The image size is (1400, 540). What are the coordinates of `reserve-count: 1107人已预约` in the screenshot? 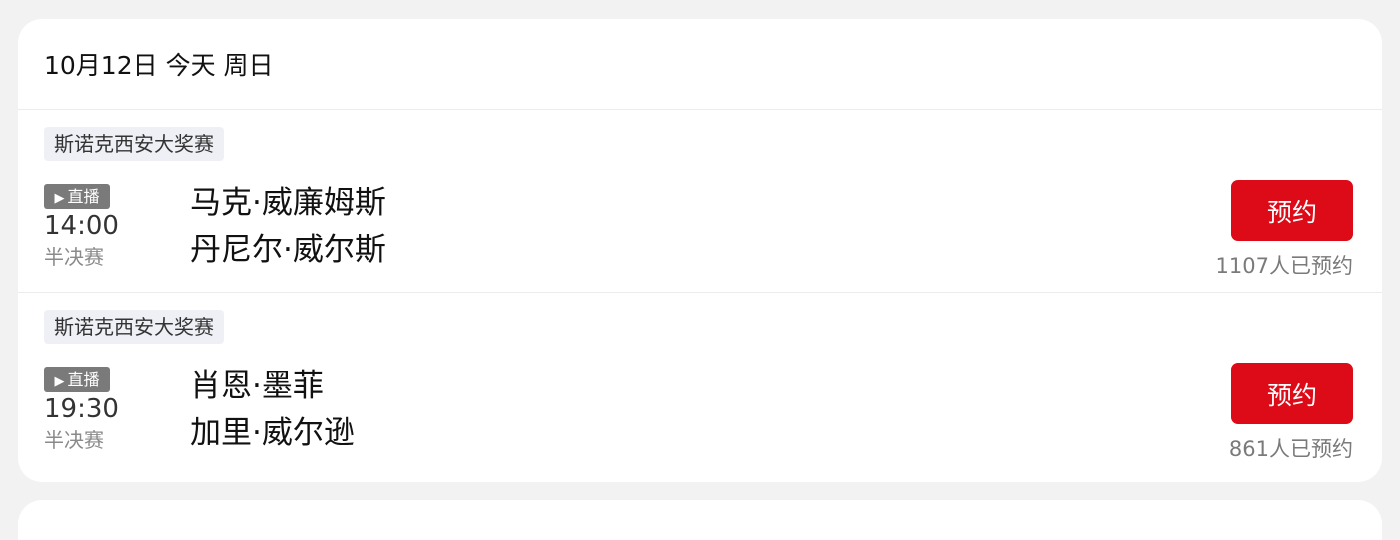 It's located at (1284, 266).